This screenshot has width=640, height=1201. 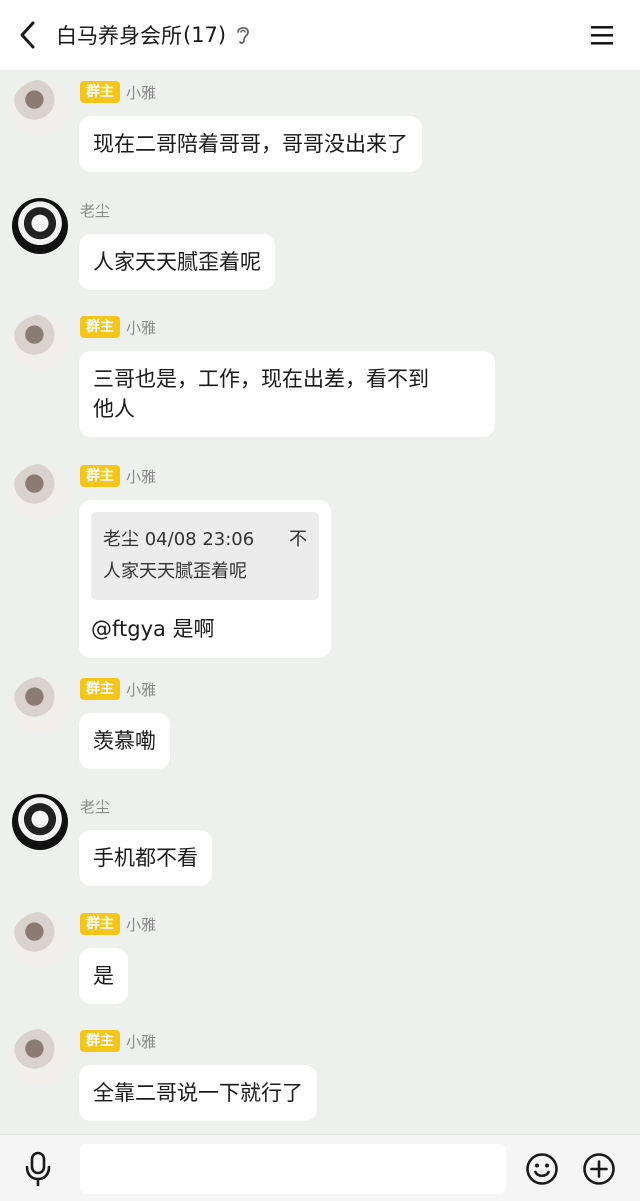 I want to click on more-button, so click(x=599, y=1169).